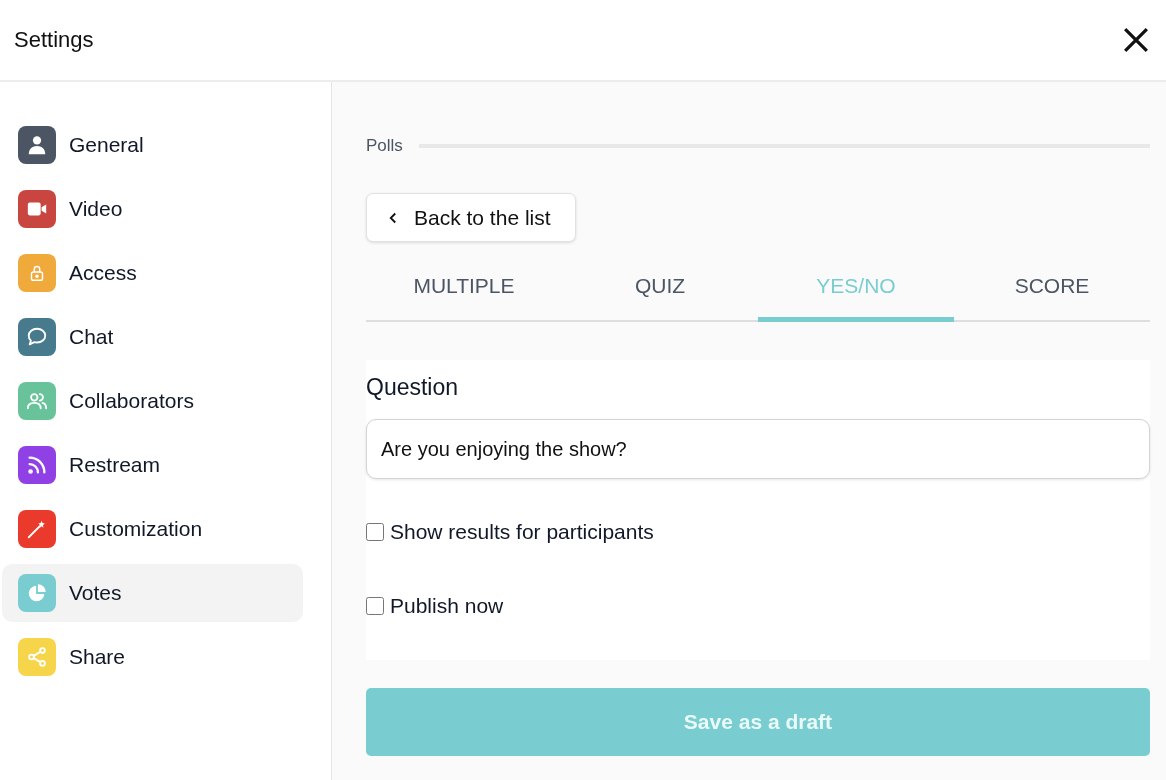 This screenshot has width=1166, height=780. Describe the element at coordinates (464, 286) in the screenshot. I see `tab: MULTIPLE` at that location.